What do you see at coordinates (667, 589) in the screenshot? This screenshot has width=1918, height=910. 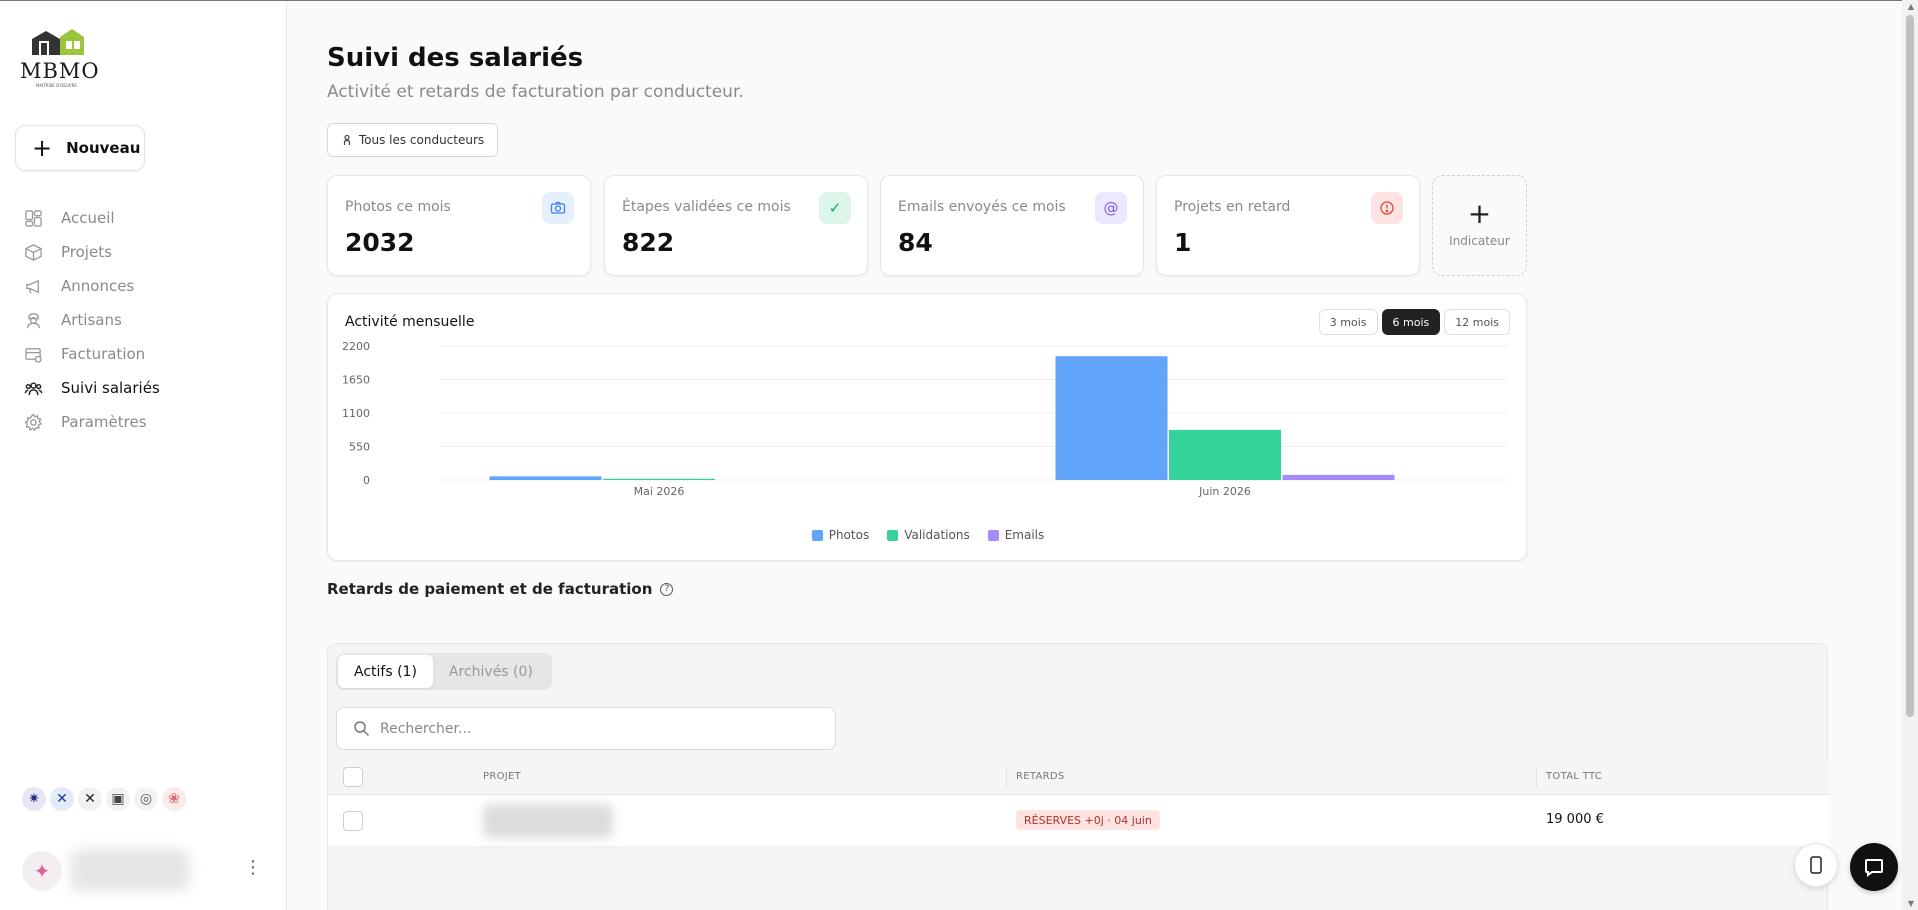 I see `help-icon: ?` at bounding box center [667, 589].